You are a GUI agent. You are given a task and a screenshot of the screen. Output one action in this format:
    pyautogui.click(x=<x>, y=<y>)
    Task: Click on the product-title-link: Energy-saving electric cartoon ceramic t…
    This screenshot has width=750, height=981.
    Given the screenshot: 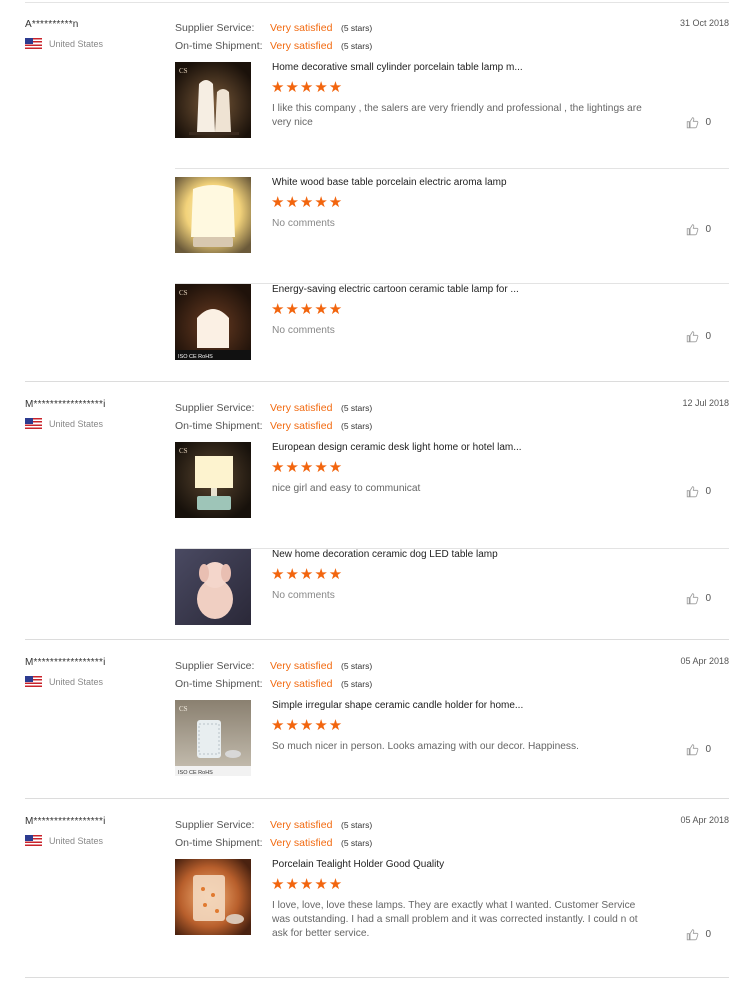 What is the action you would take?
    pyautogui.click(x=395, y=289)
    